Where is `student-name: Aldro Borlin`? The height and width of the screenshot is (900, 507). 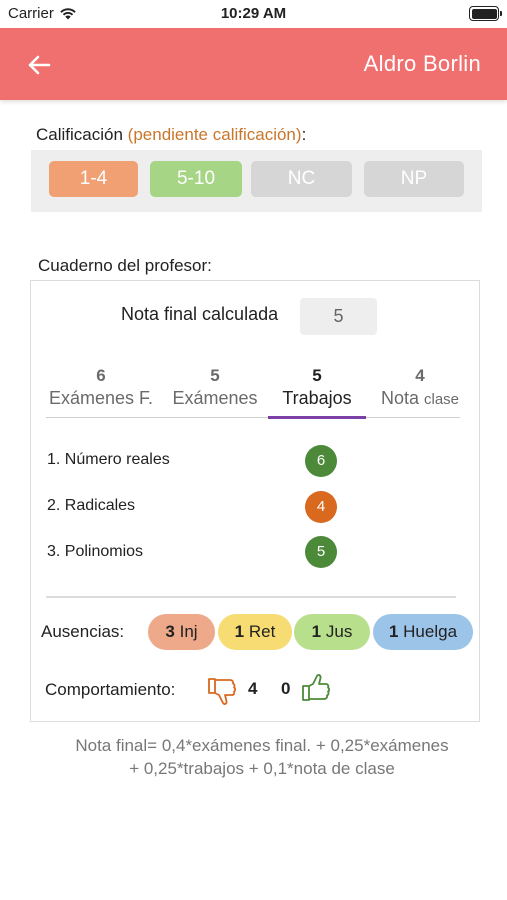
student-name: Aldro Borlin is located at coordinates (422, 63).